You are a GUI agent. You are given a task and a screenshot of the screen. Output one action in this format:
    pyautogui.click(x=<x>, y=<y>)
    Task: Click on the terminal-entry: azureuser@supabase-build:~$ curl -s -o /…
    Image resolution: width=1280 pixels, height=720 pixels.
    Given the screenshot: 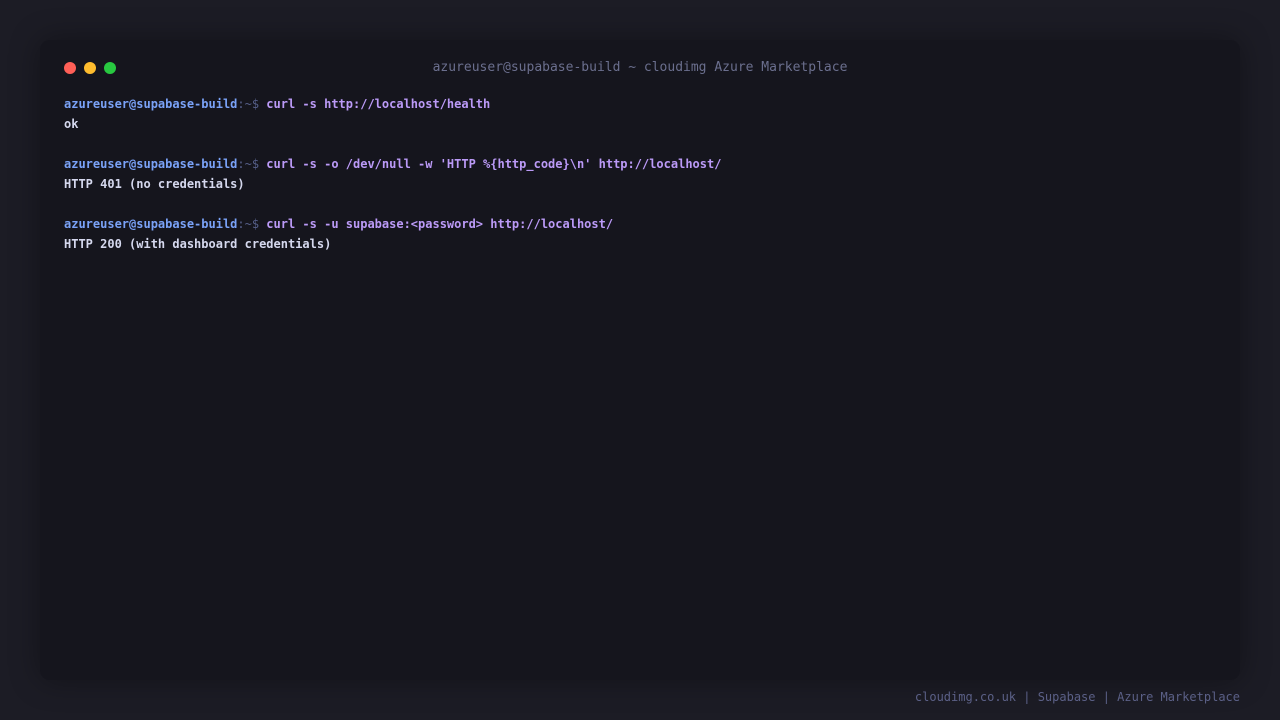 What is the action you would take?
    pyautogui.click(x=640, y=174)
    